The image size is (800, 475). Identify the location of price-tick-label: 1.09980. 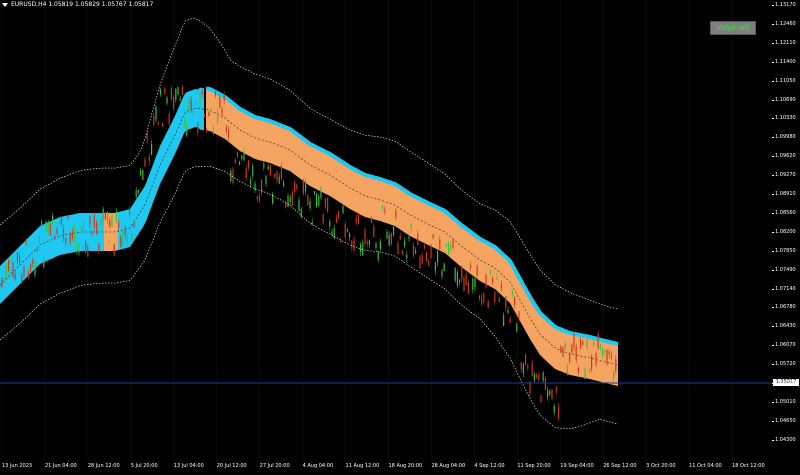
(784, 137).